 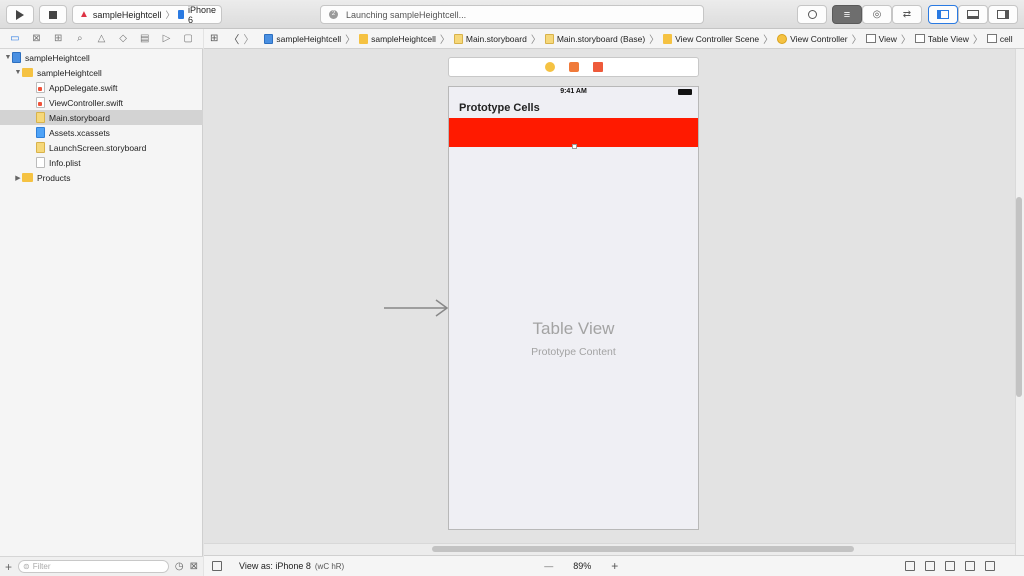 What do you see at coordinates (194, 566) in the screenshot?
I see `scm-filter-icon: ⊠` at bounding box center [194, 566].